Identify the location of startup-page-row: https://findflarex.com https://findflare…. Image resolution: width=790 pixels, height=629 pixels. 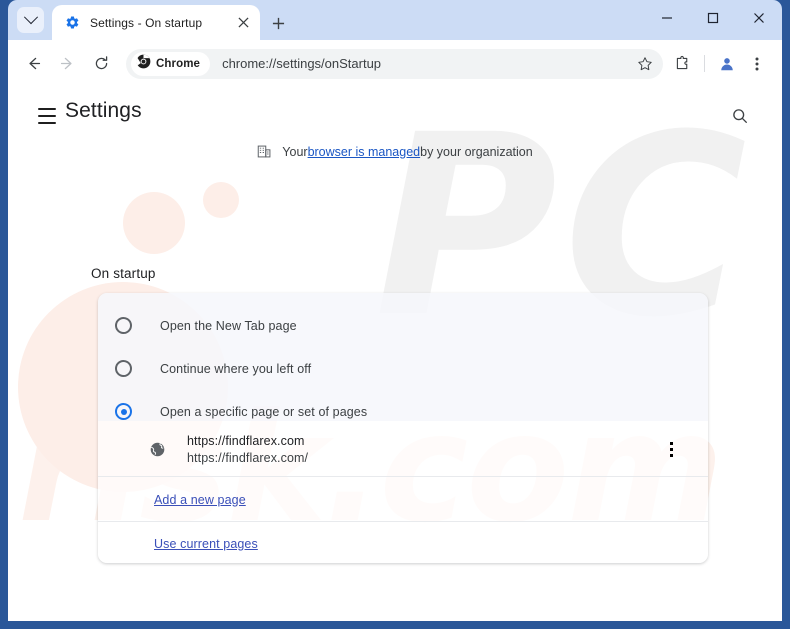
(403, 450).